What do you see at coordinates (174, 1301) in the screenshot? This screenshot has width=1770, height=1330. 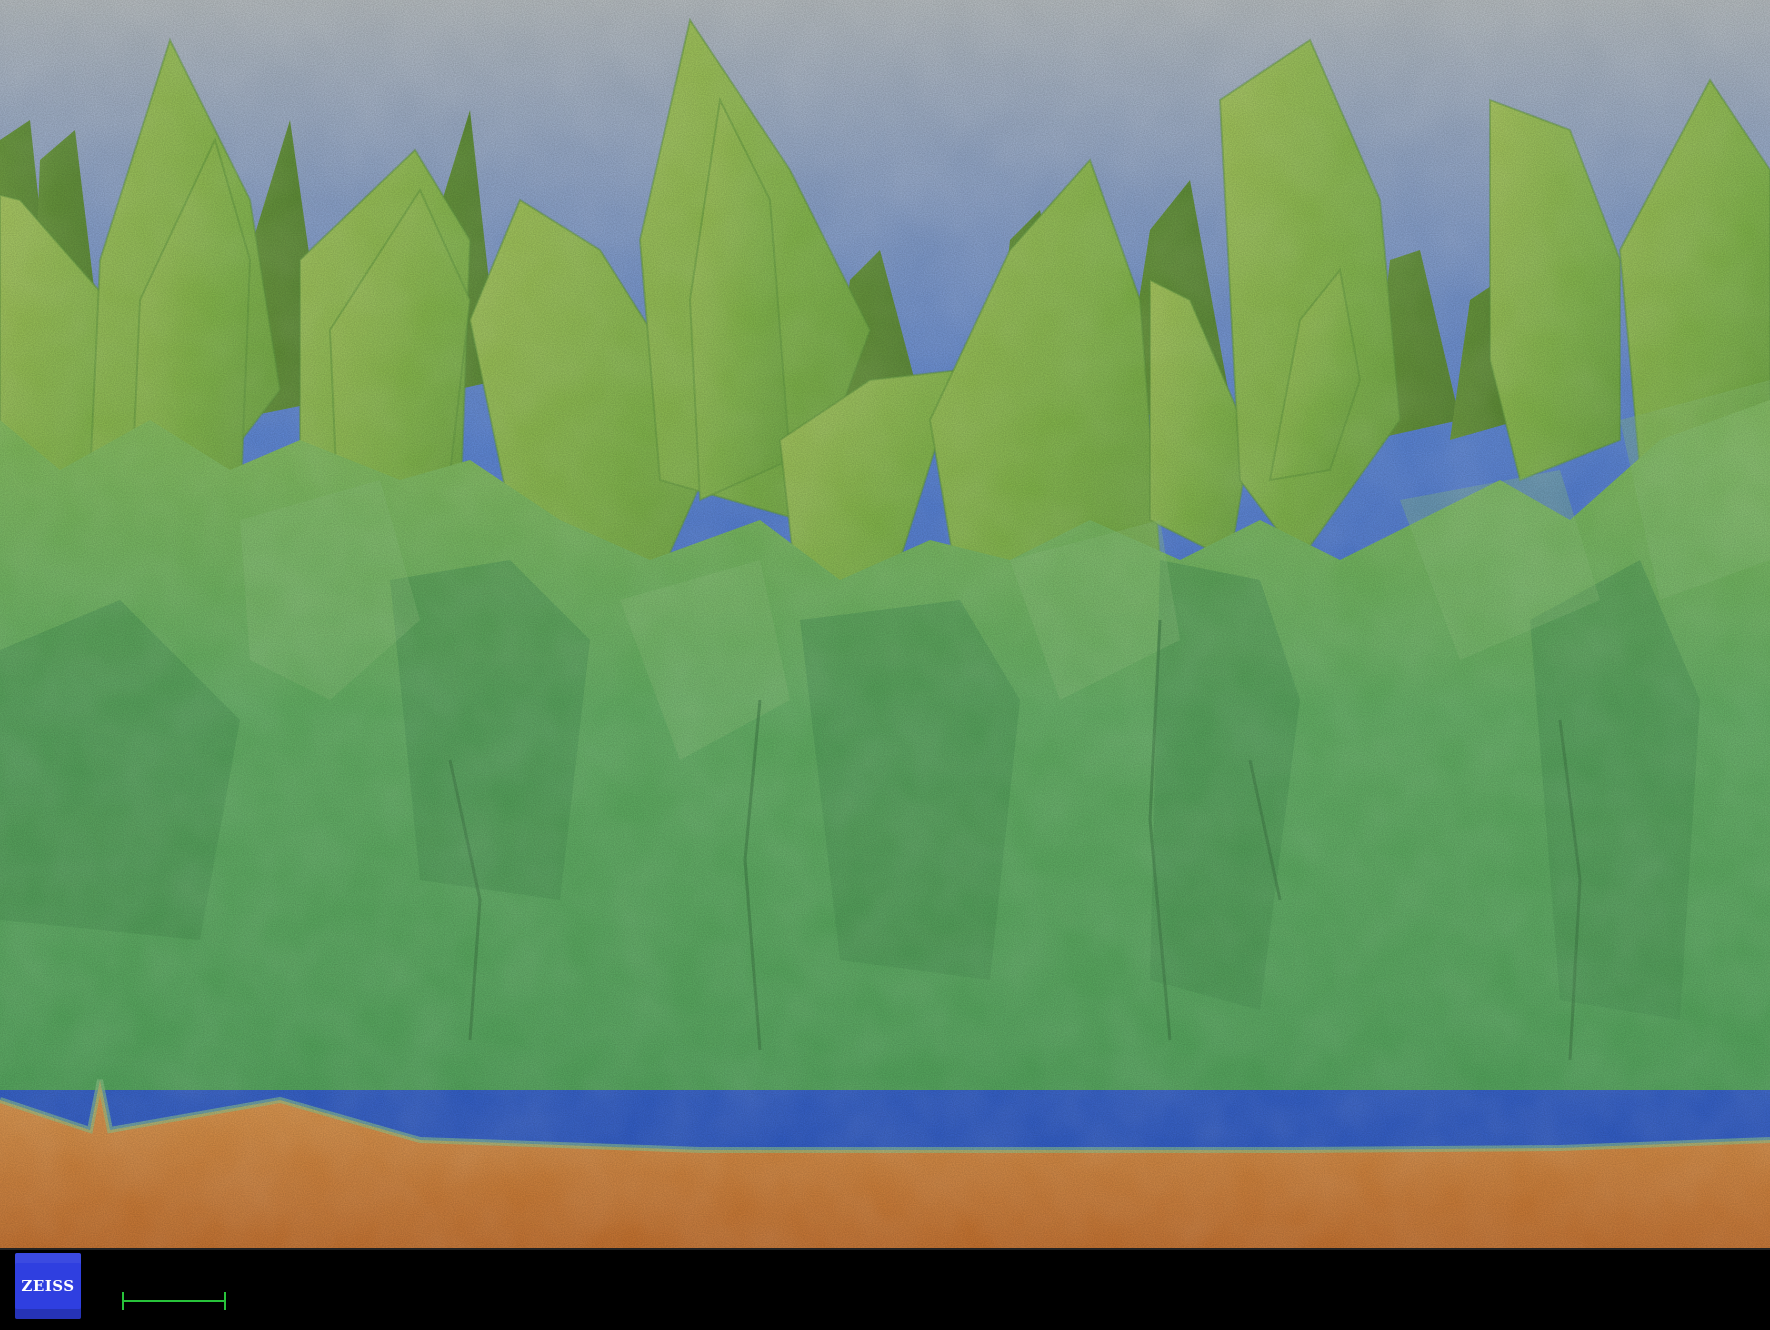 I see `scale-bar` at bounding box center [174, 1301].